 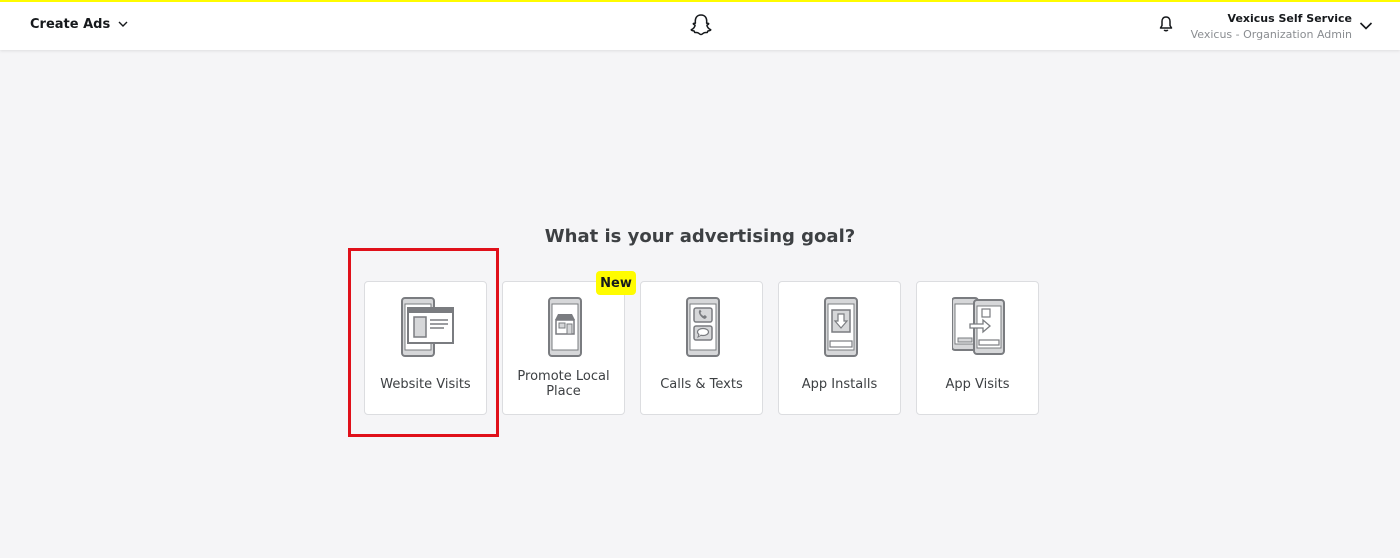 I want to click on calls-texts-icon, so click(x=703, y=327).